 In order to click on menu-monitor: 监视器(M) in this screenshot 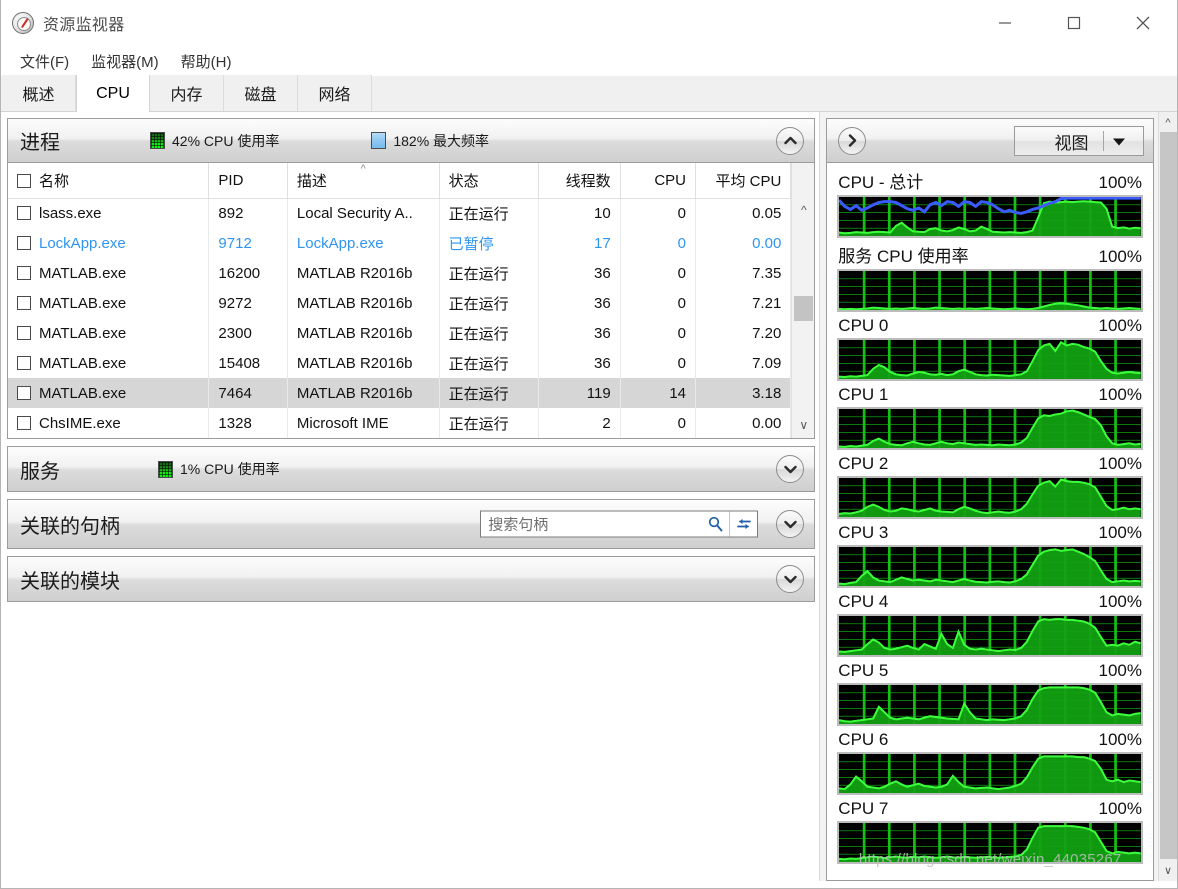, I will do `click(125, 61)`.